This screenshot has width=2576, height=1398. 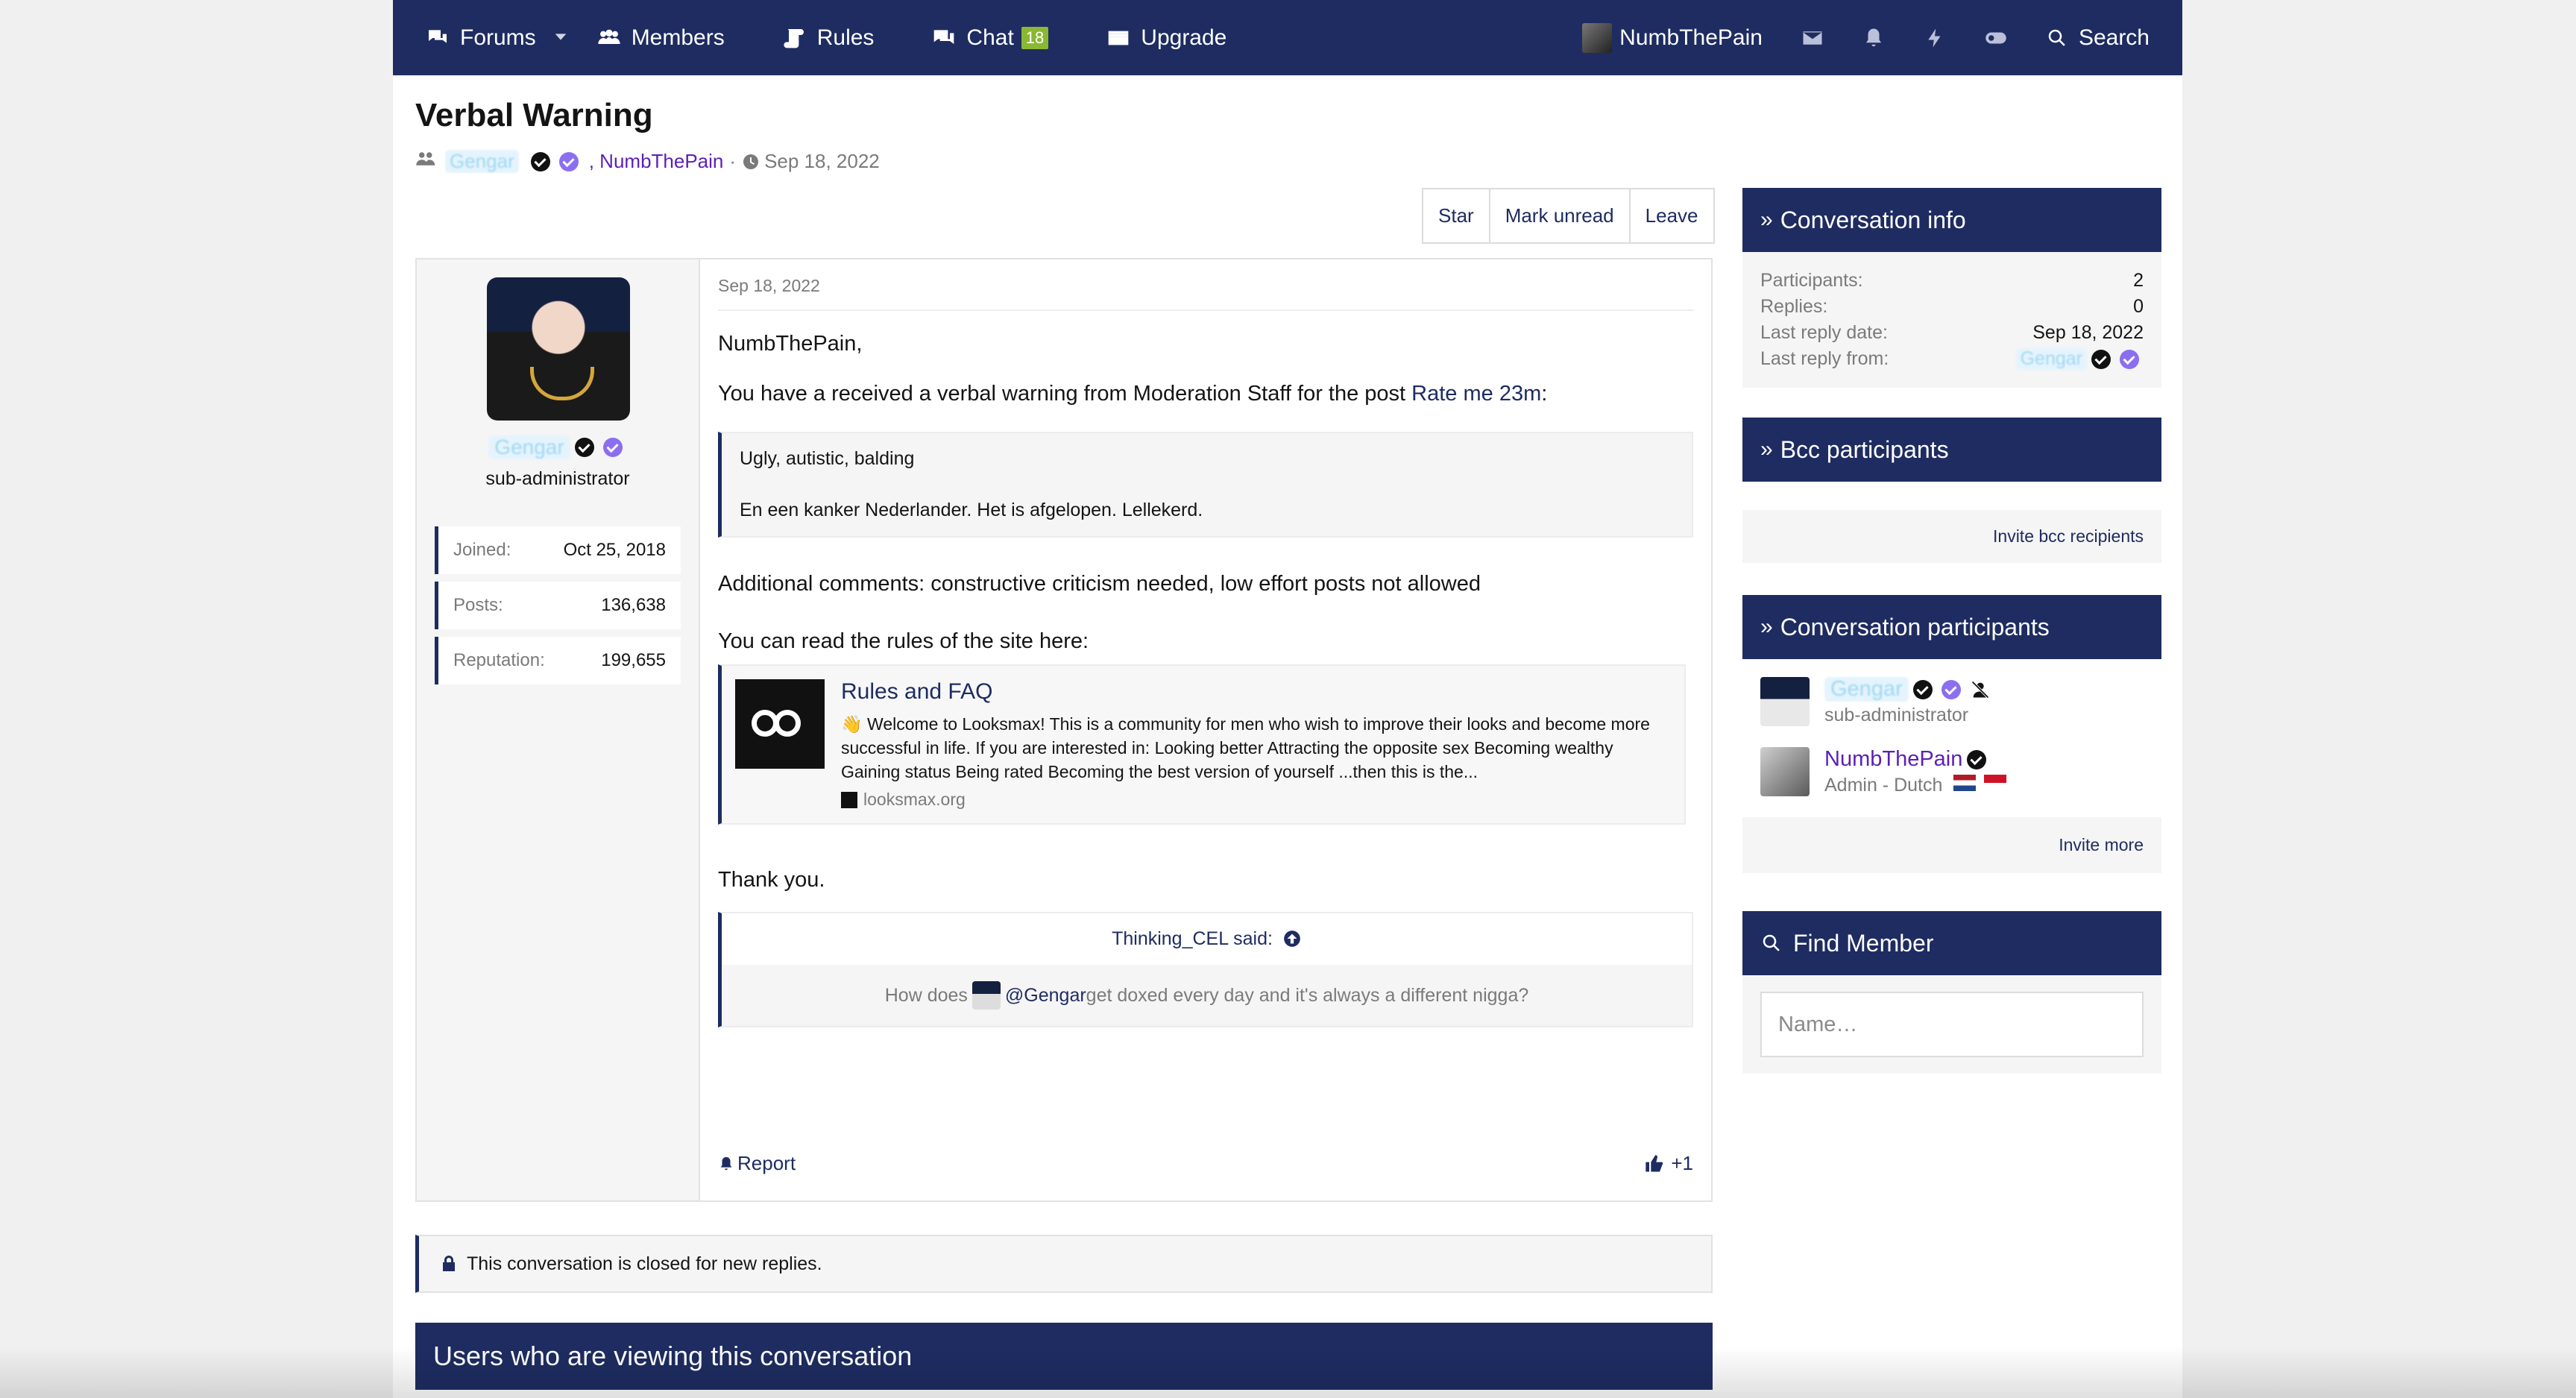 I want to click on mention-link: @Gengar, so click(x=1045, y=996).